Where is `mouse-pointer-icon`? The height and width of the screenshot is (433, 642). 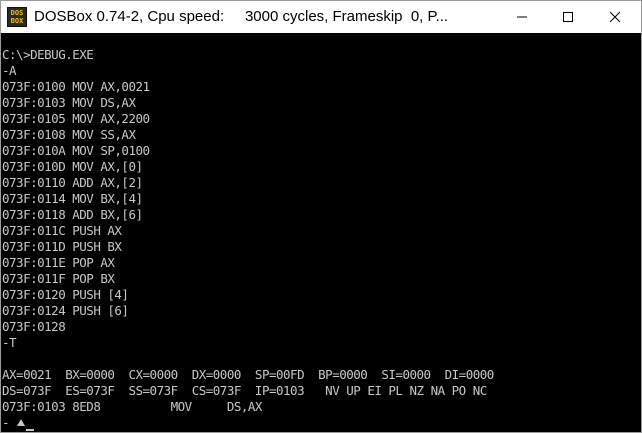
mouse-pointer-icon is located at coordinates (21, 422).